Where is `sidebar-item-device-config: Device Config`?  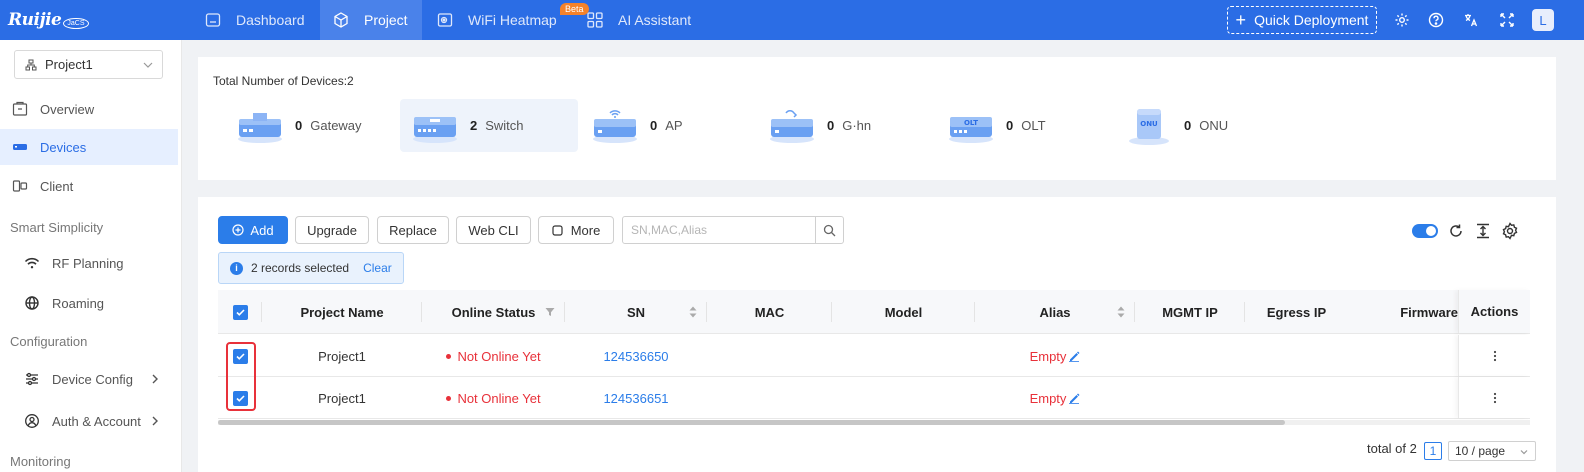
sidebar-item-device-config: Device Config is located at coordinates (89, 379).